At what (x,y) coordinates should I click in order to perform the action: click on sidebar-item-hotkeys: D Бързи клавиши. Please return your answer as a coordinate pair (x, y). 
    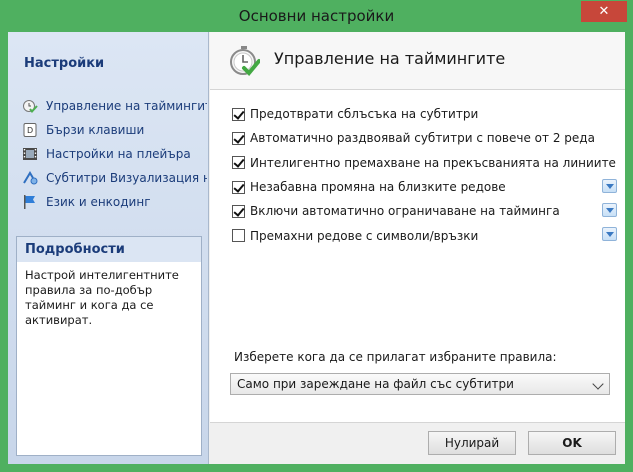
    Looking at the image, I should click on (114, 130).